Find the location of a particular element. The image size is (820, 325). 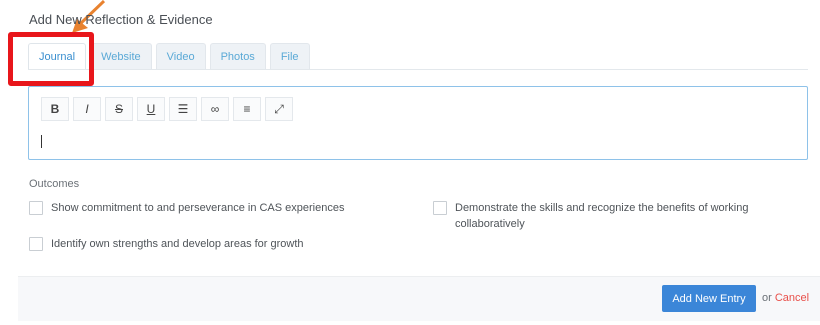

fullscreen-icon: ⤢ is located at coordinates (279, 109).